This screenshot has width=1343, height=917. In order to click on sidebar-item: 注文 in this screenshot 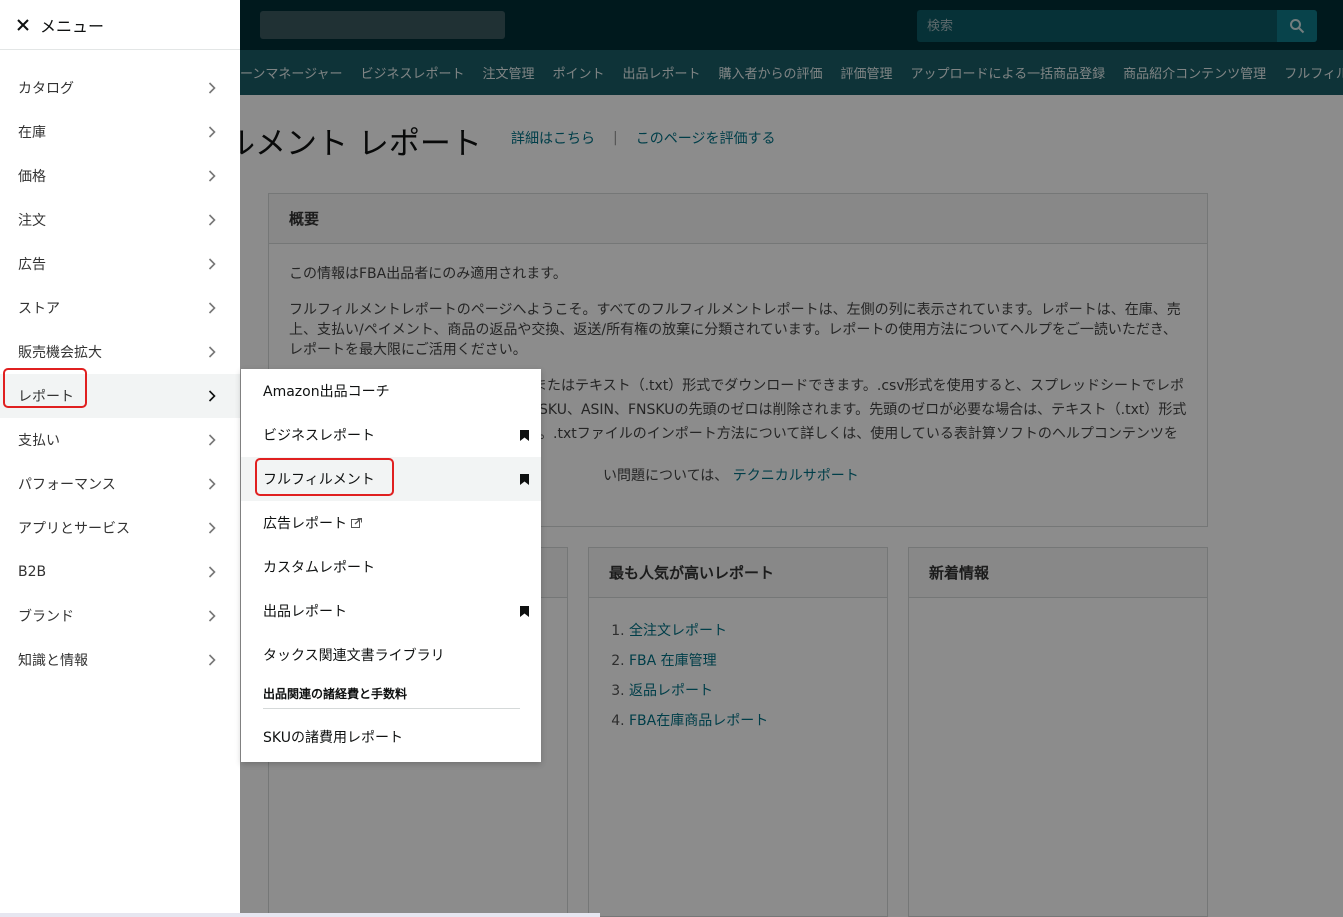, I will do `click(120, 220)`.